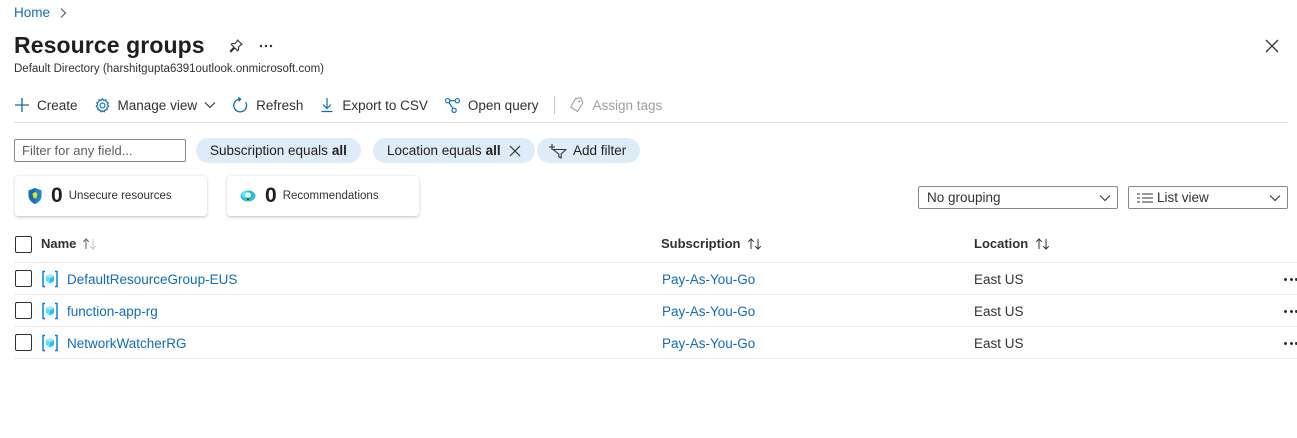 The height and width of the screenshot is (438, 1297). What do you see at coordinates (57, 195) in the screenshot?
I see `unsecure-count: 0` at bounding box center [57, 195].